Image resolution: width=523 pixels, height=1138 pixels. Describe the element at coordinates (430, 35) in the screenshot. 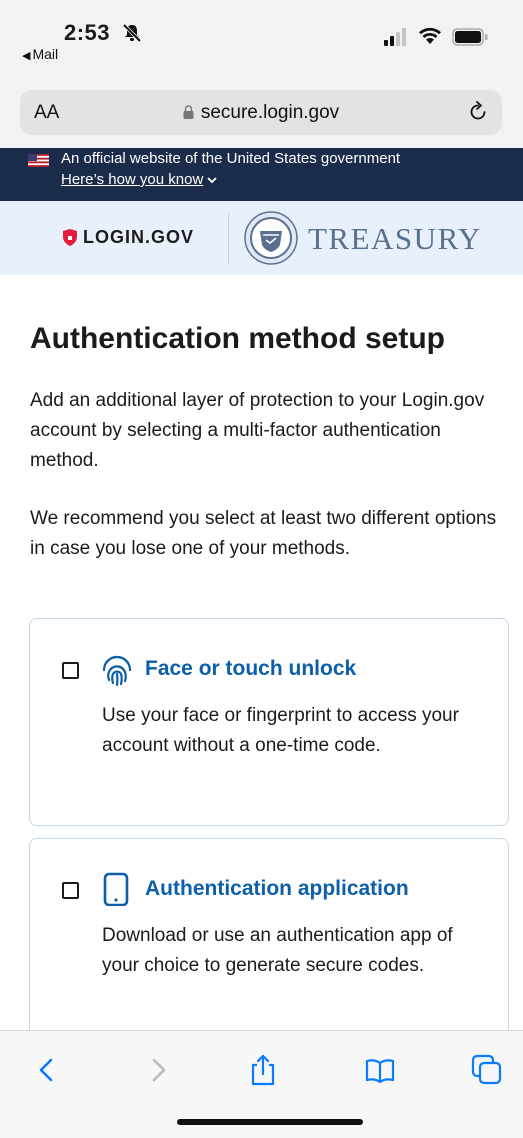

I see `wifi-icon` at that location.